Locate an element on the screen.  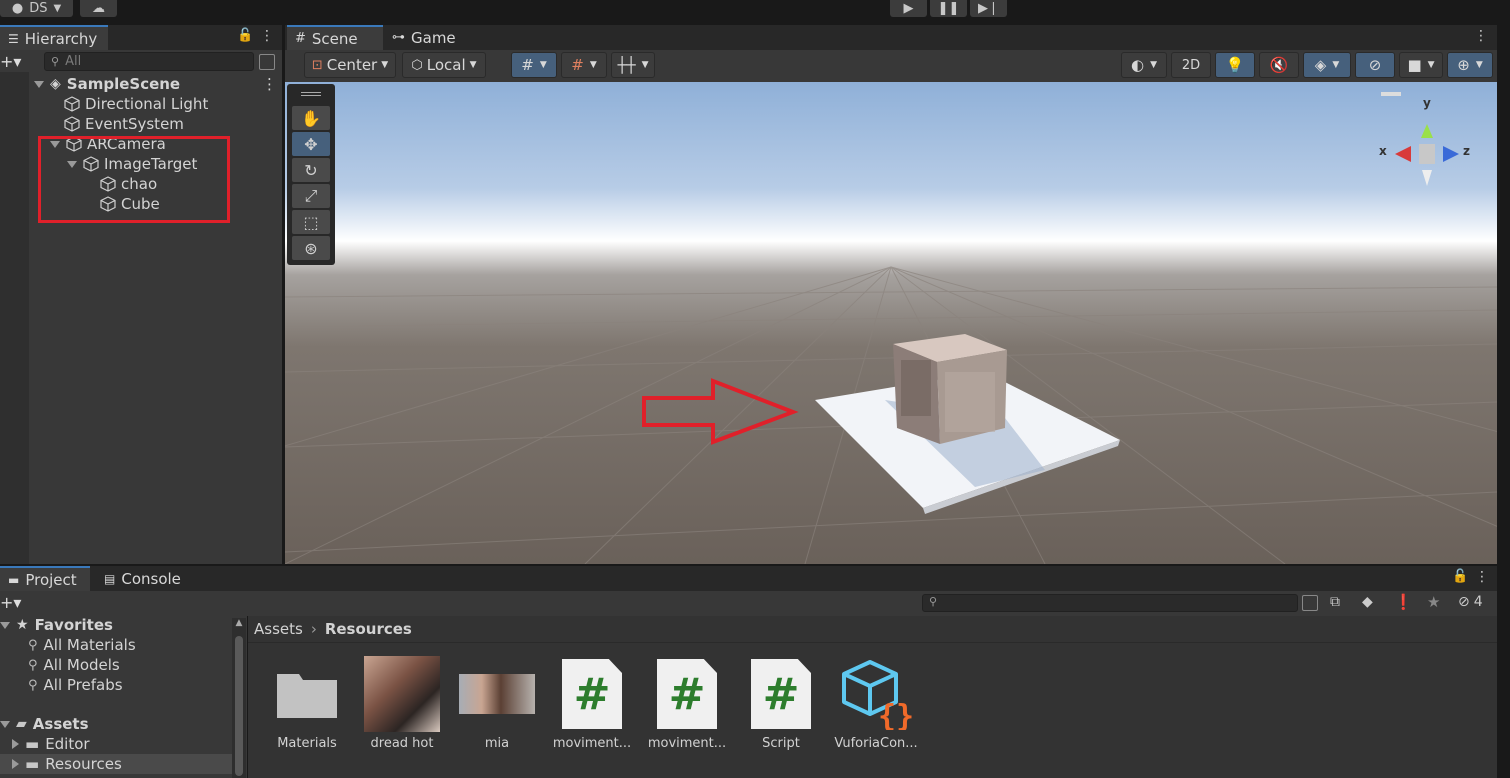
visibility-button: ⊘ is located at coordinates (1375, 65).